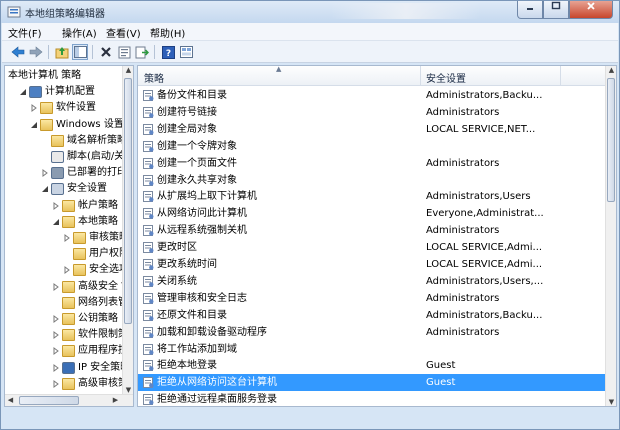 This screenshot has width=620, height=430. I want to click on tree-node-label: 本地计算机 策略, so click(45, 75).